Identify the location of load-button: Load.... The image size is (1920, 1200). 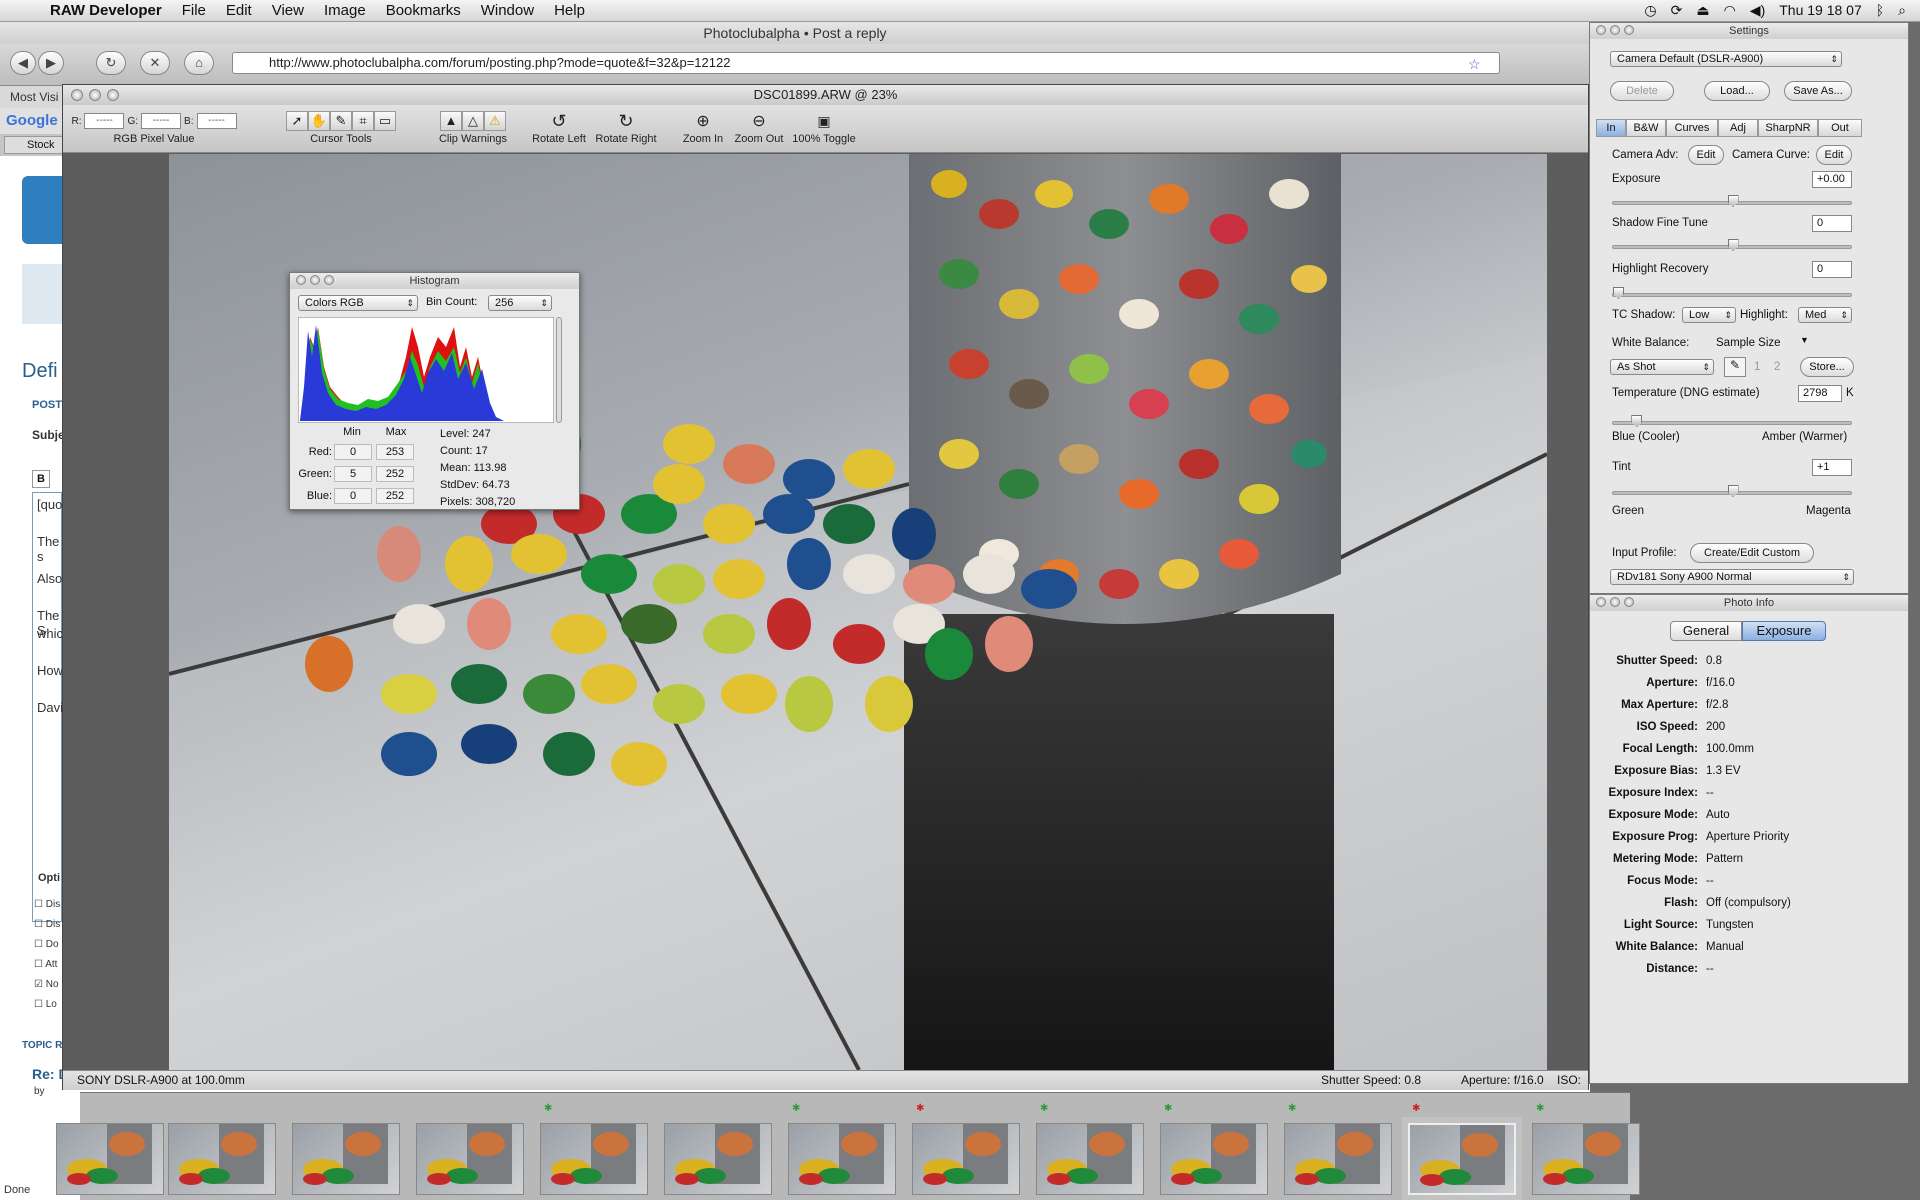
(1737, 91).